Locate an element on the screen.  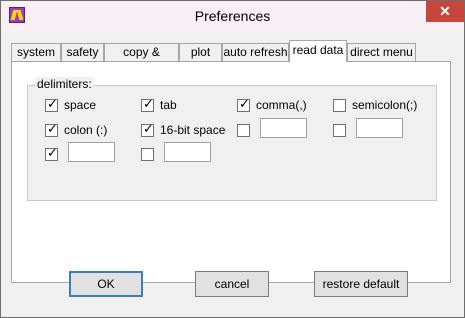
custom-delimiter-2-input is located at coordinates (379, 128).